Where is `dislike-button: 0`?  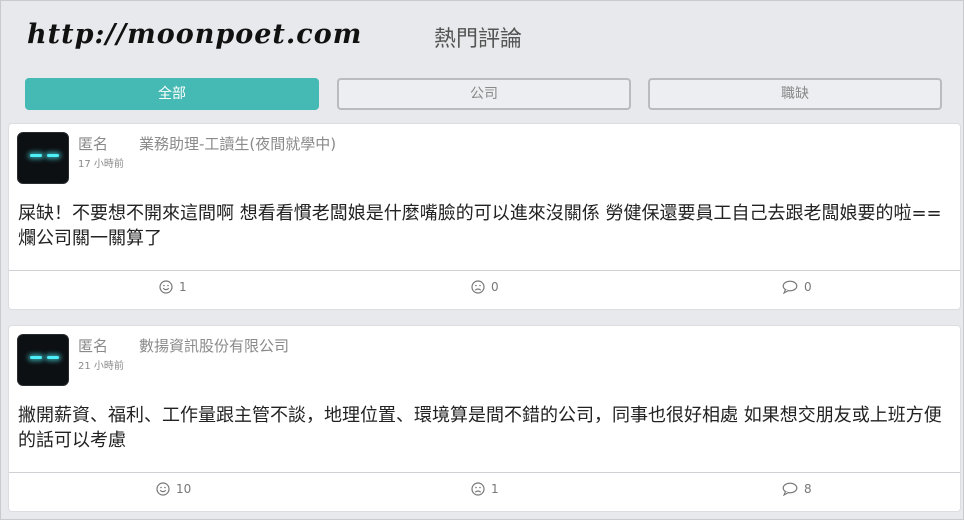
dislike-button: 0 is located at coordinates (485, 287).